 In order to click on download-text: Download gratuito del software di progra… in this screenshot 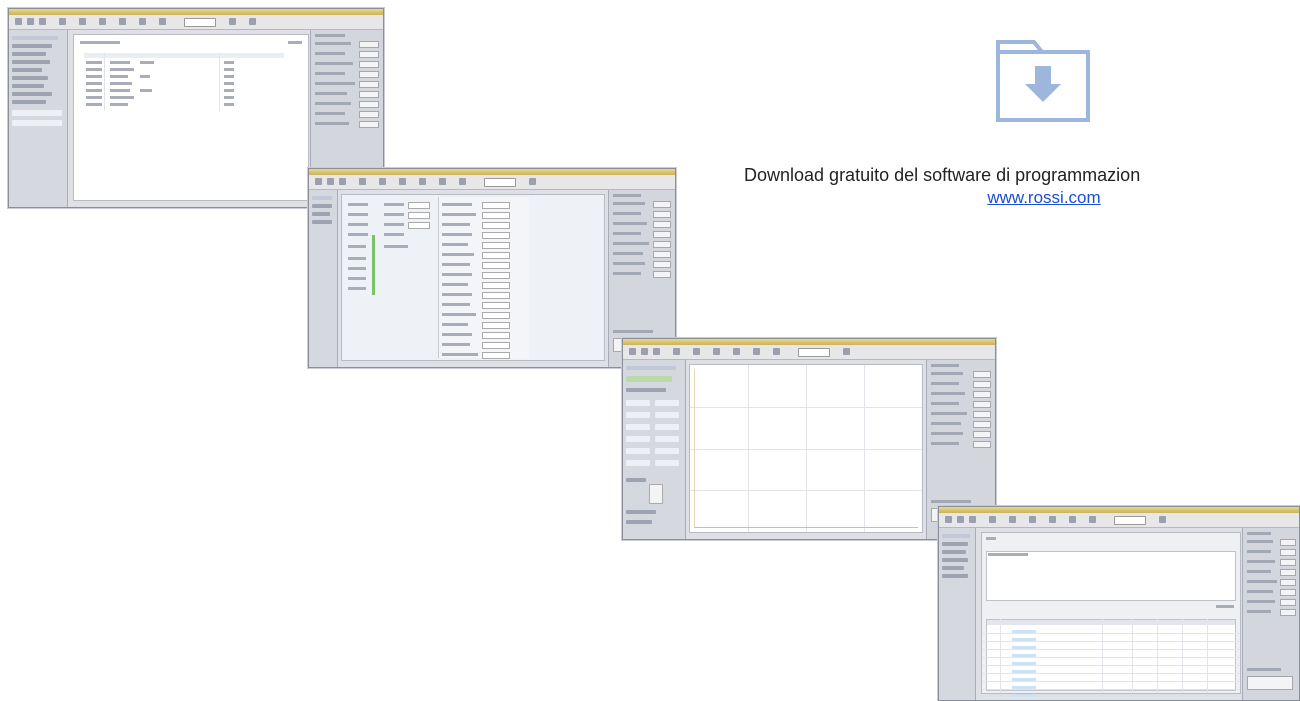, I will do `click(942, 175)`.